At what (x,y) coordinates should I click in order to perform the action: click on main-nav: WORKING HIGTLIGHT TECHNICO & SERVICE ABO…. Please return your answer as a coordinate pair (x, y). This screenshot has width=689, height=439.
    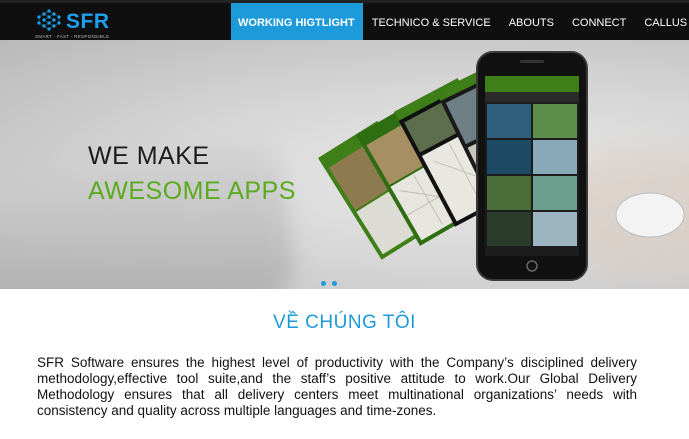
    Looking at the image, I should click on (460, 23).